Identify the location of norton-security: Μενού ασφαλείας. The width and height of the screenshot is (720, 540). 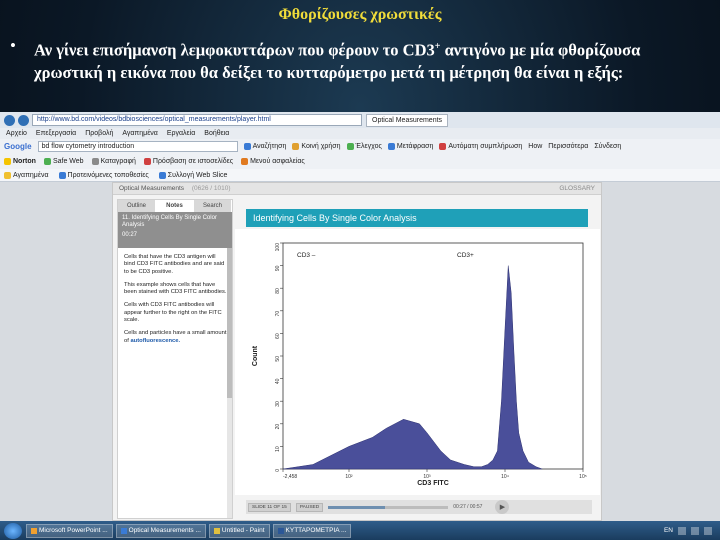
(273, 161).